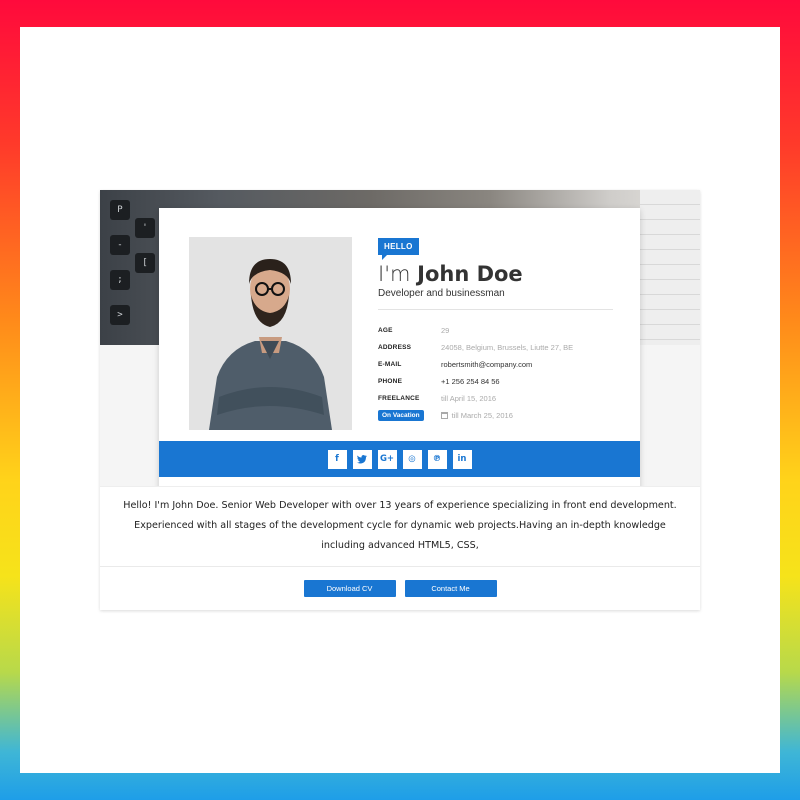 This screenshot has height=800, width=800. I want to click on keyboard-key: P, so click(120, 210).